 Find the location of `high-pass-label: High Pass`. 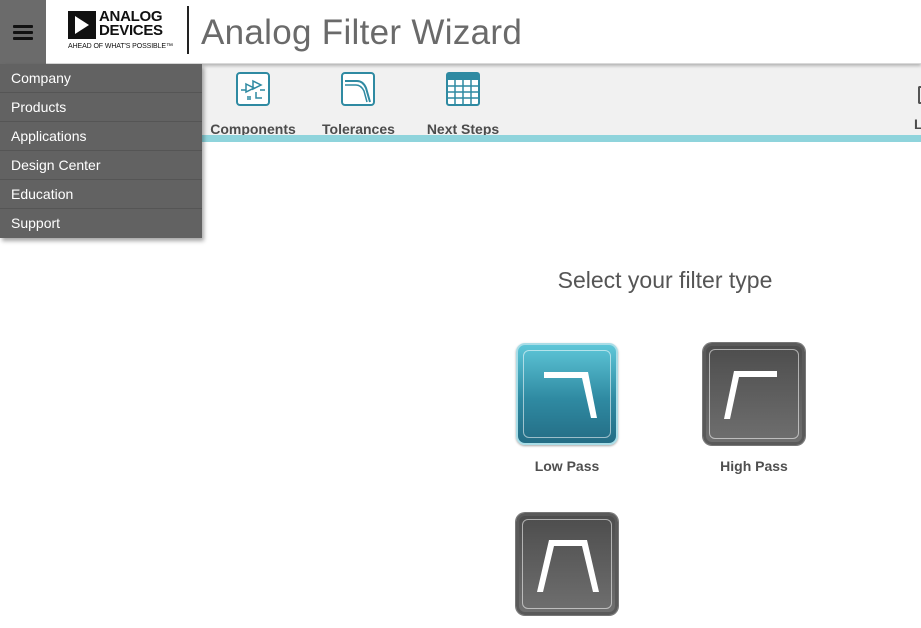

high-pass-label: High Pass is located at coordinates (754, 466).